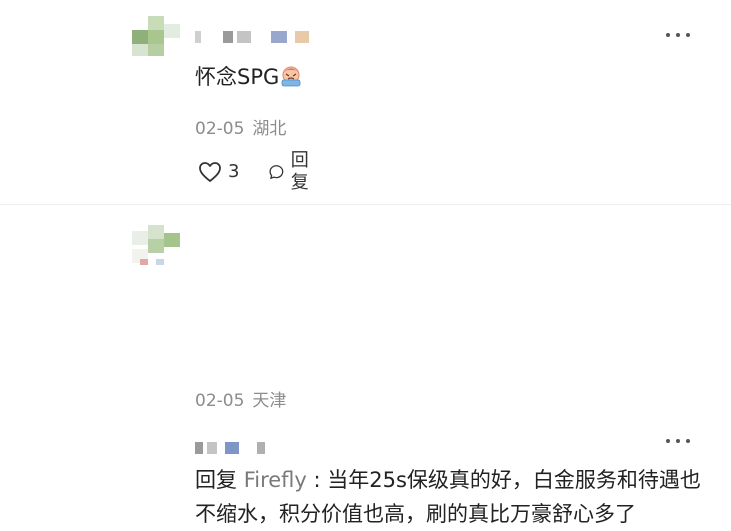 The width and height of the screenshot is (731, 531). Describe the element at coordinates (276, 172) in the screenshot. I see `chat-bubble-icon` at that location.